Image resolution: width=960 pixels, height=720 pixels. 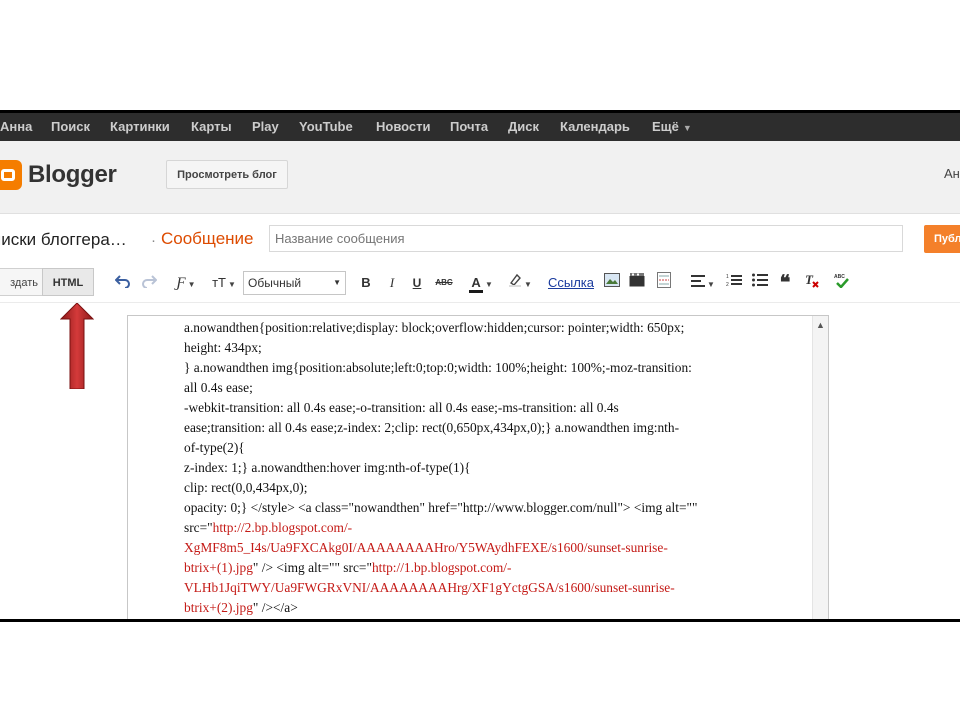 What do you see at coordinates (275, 607) in the screenshot?
I see `code-text: " /></a>` at bounding box center [275, 607].